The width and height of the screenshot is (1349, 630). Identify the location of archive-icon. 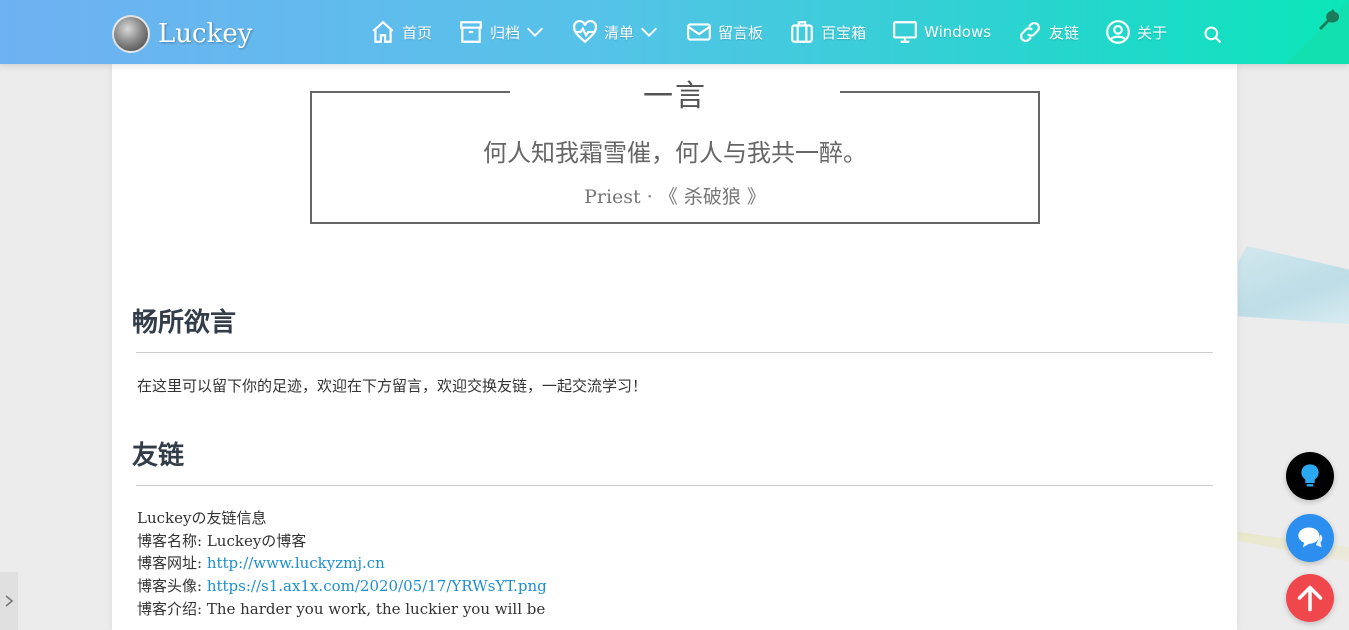
(471, 32).